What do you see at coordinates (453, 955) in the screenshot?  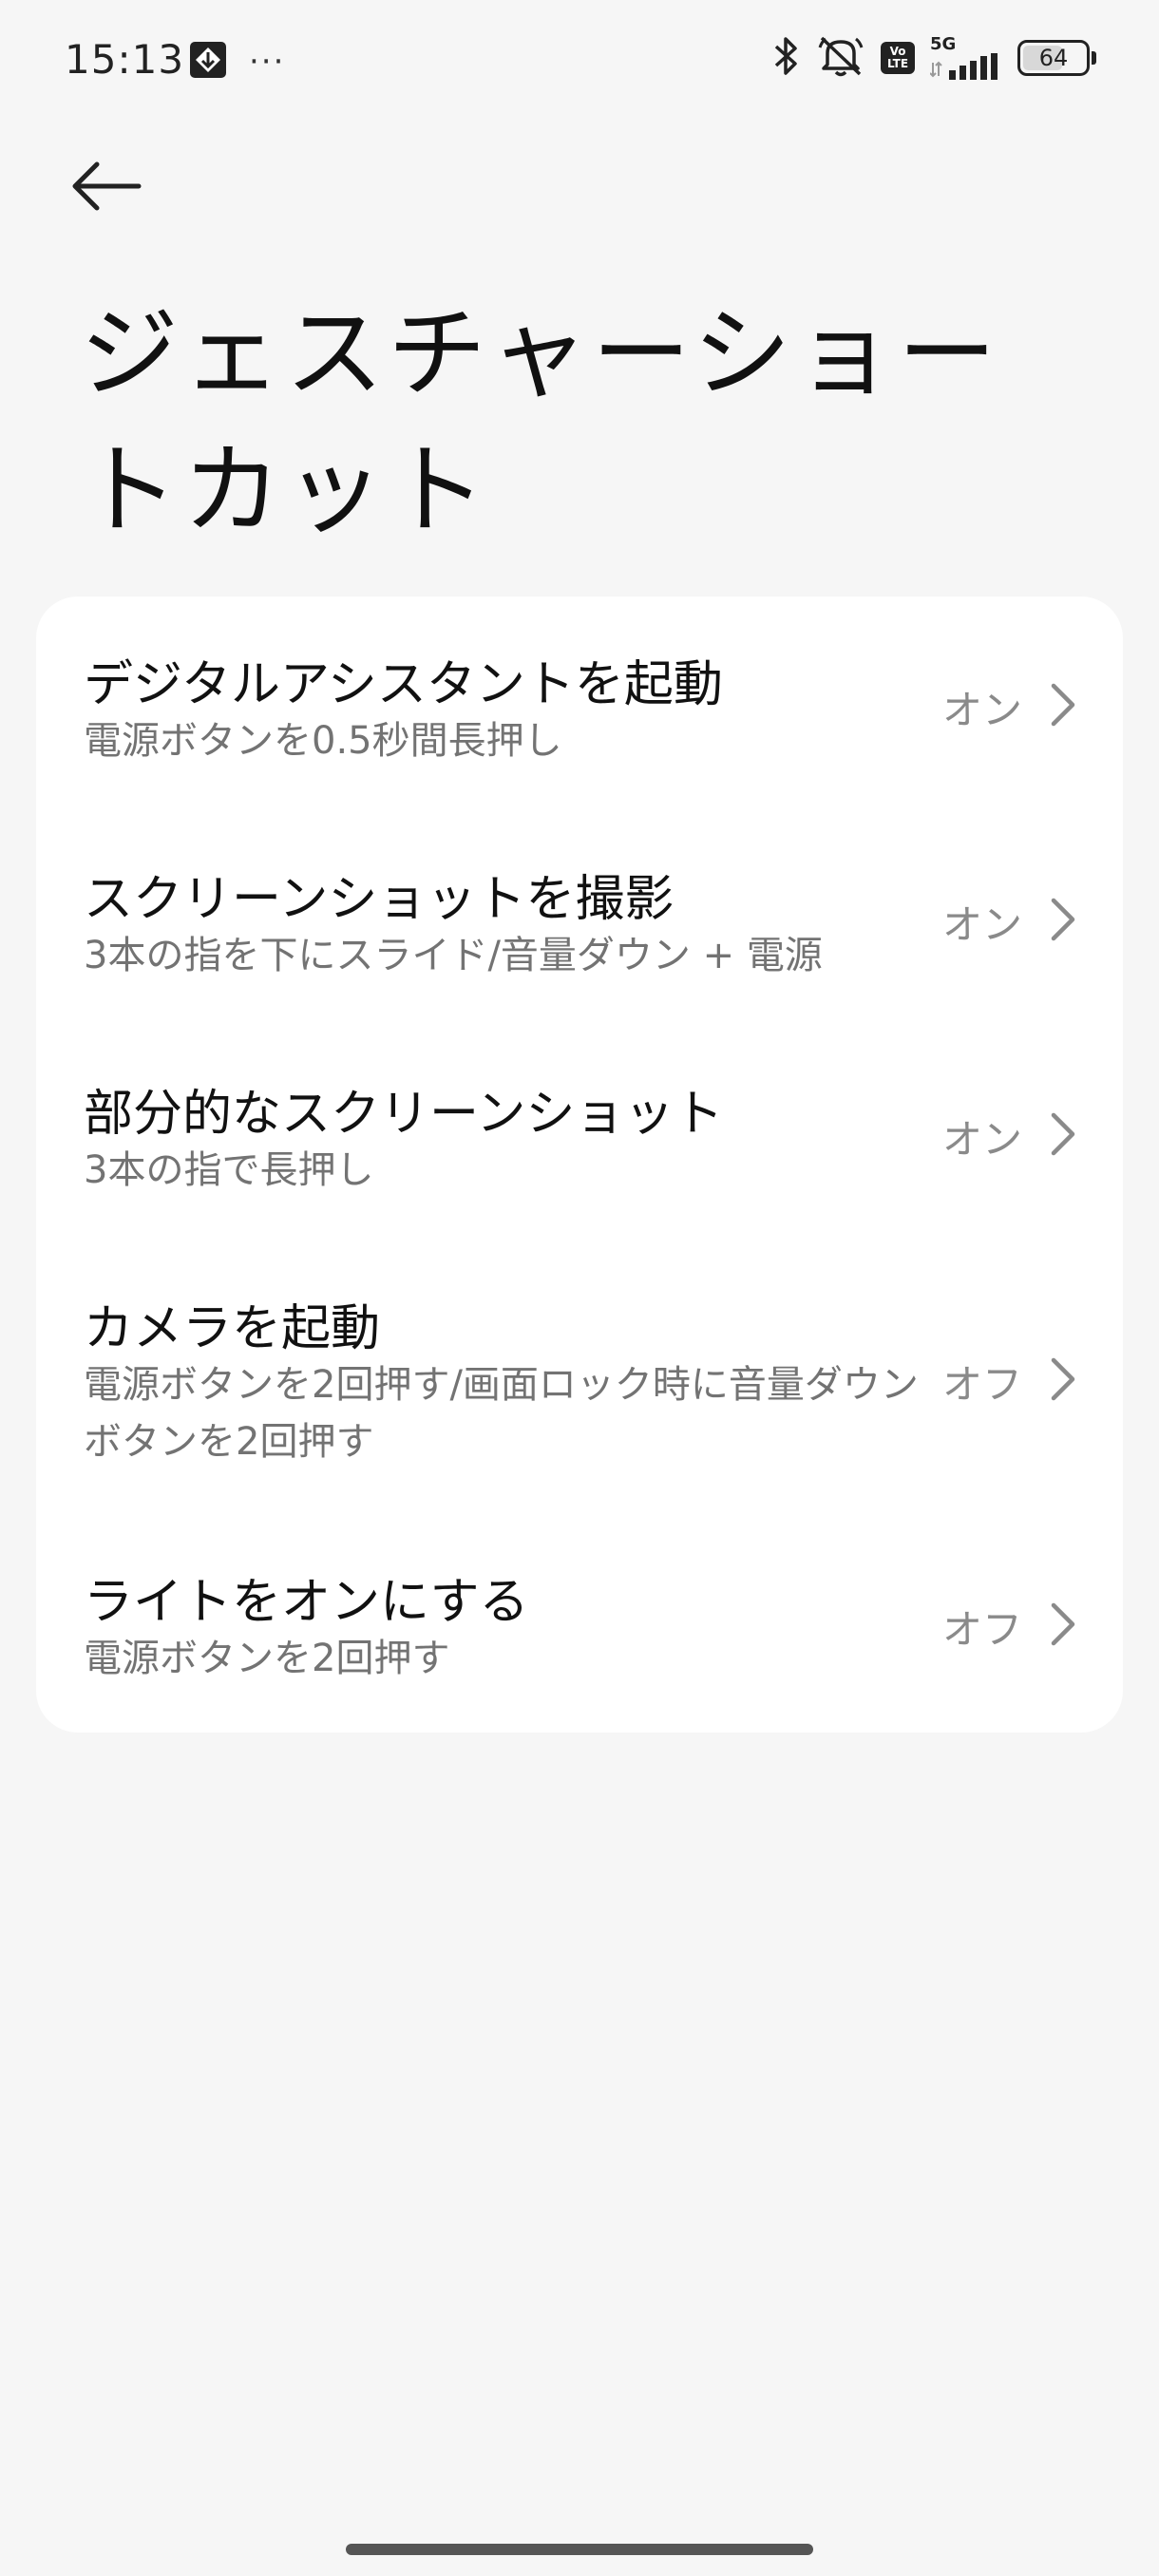 I see `row-subtitle: 3本の指を下にスライド/音量ダウン + 電源` at bounding box center [453, 955].